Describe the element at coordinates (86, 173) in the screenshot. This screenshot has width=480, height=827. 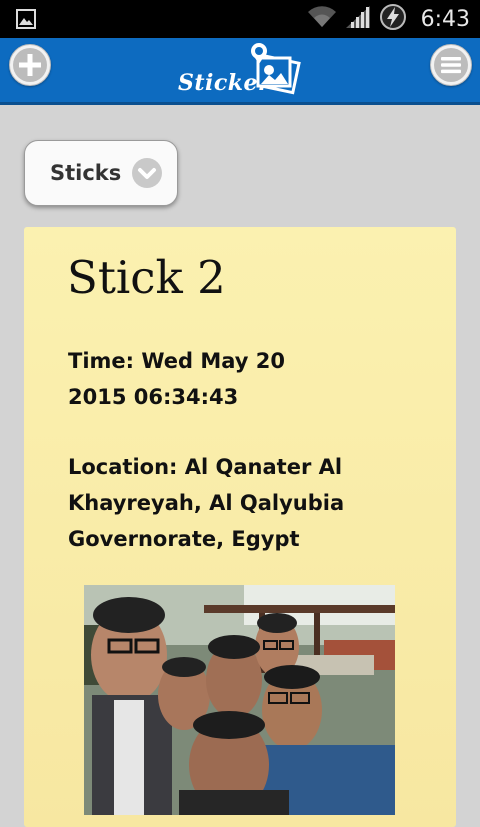
I see `dropdown-selected-label: Sticks` at that location.